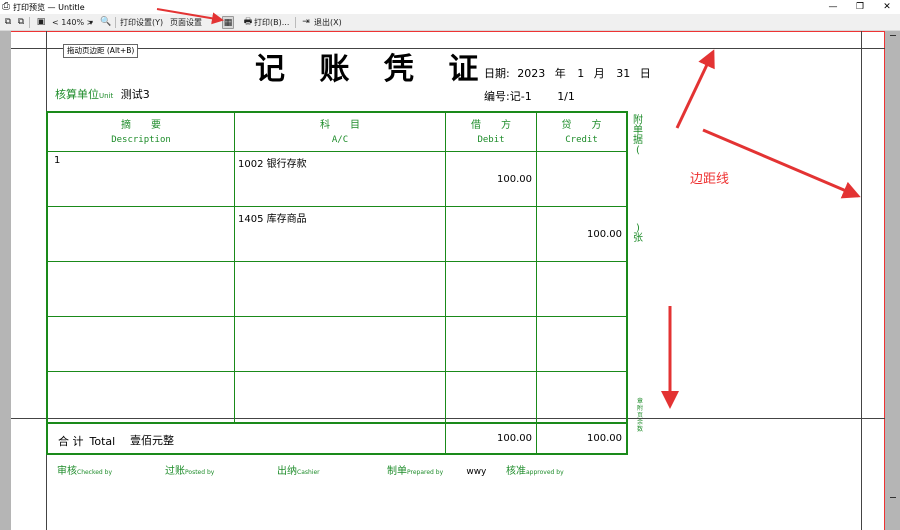  What do you see at coordinates (860, 7) in the screenshot?
I see `maximize-button: ❐` at bounding box center [860, 7].